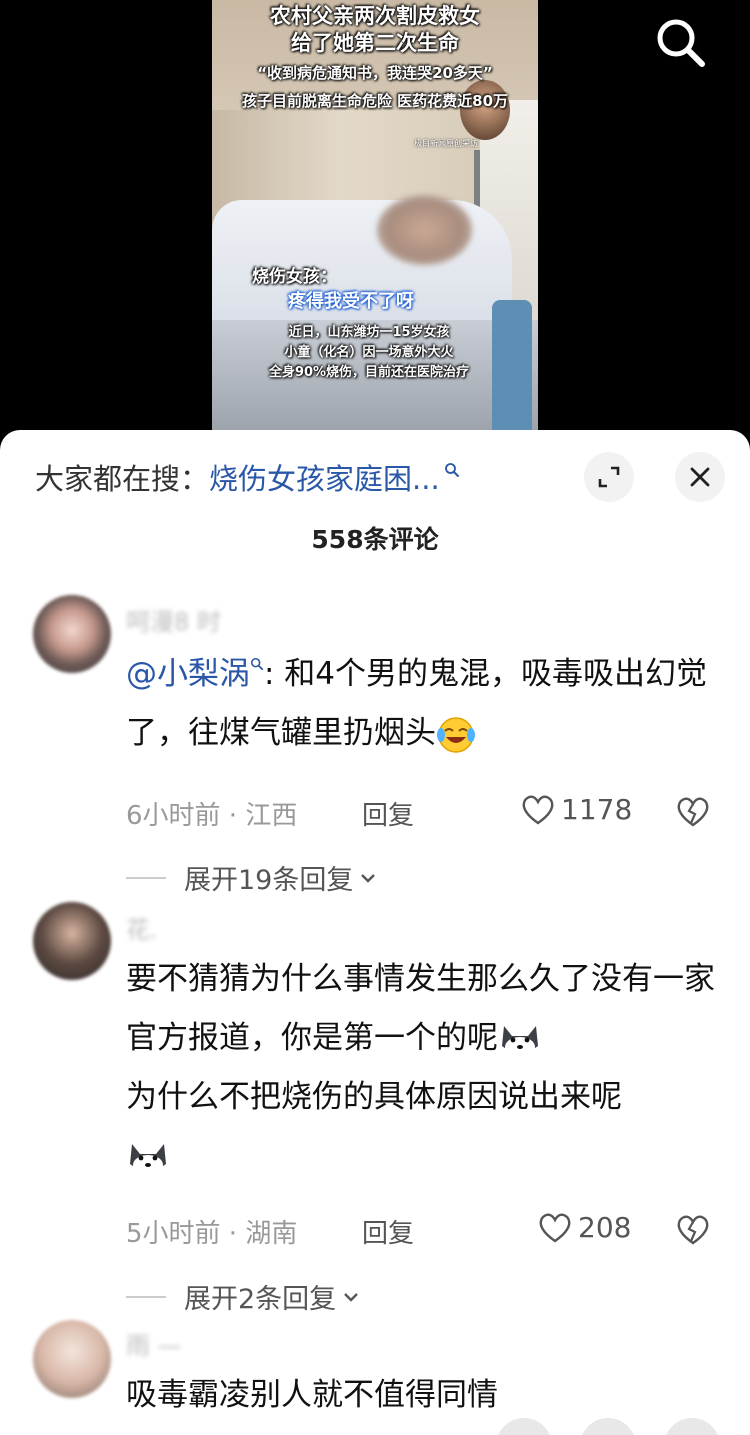 This screenshot has width=750, height=1435. Describe the element at coordinates (369, 372) in the screenshot. I see `video-caption-3: 全身90%烧伤，目前还在医院治疗` at that location.